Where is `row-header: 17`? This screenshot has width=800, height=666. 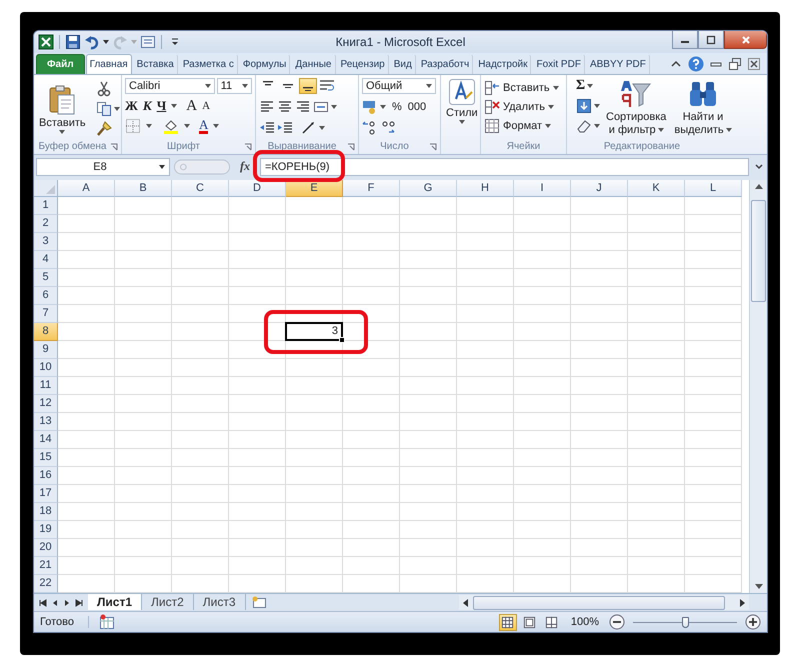 row-header: 17 is located at coordinates (46, 494).